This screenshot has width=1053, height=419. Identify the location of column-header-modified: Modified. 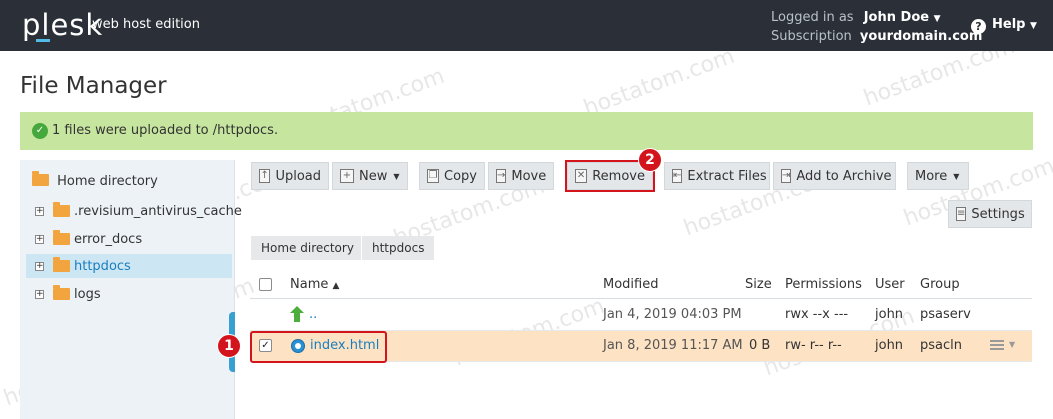
(630, 284).